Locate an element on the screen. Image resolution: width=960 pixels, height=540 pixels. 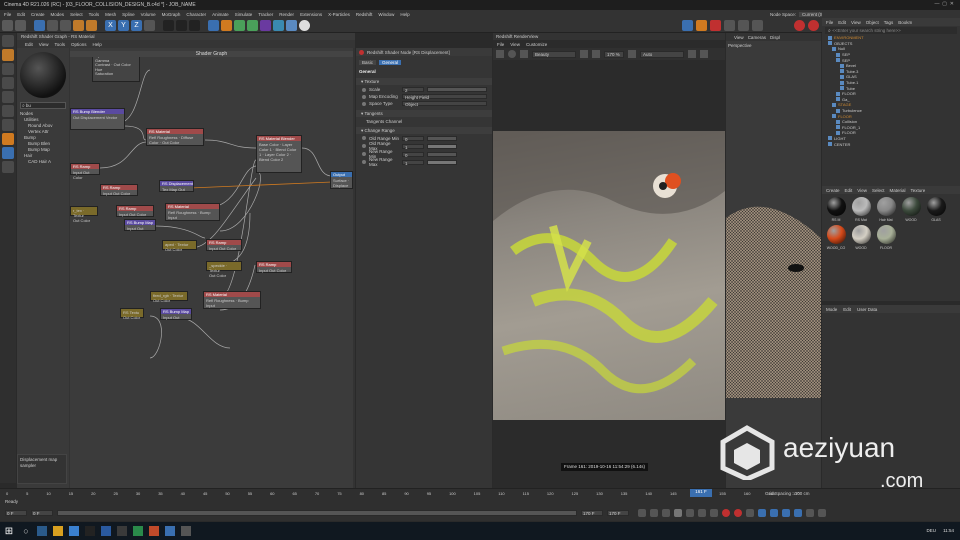
menu-item-render: Render is located at coordinates (286, 14).